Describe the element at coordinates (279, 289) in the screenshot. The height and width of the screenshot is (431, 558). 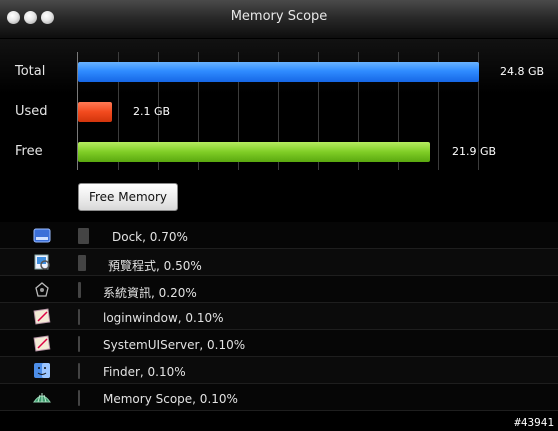
I see `list-item: 系統資訊, 0.20%` at that location.